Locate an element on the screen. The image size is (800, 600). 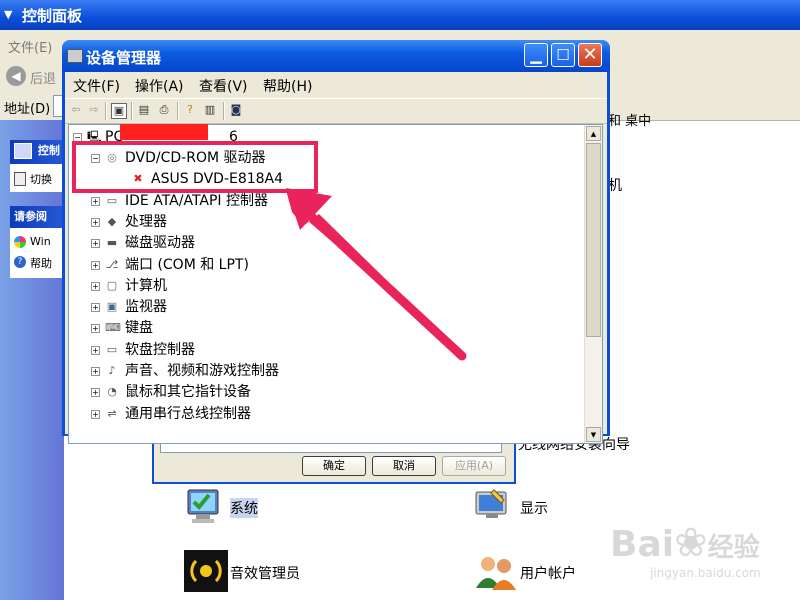
back-button-label: 后退 is located at coordinates (43, 77).